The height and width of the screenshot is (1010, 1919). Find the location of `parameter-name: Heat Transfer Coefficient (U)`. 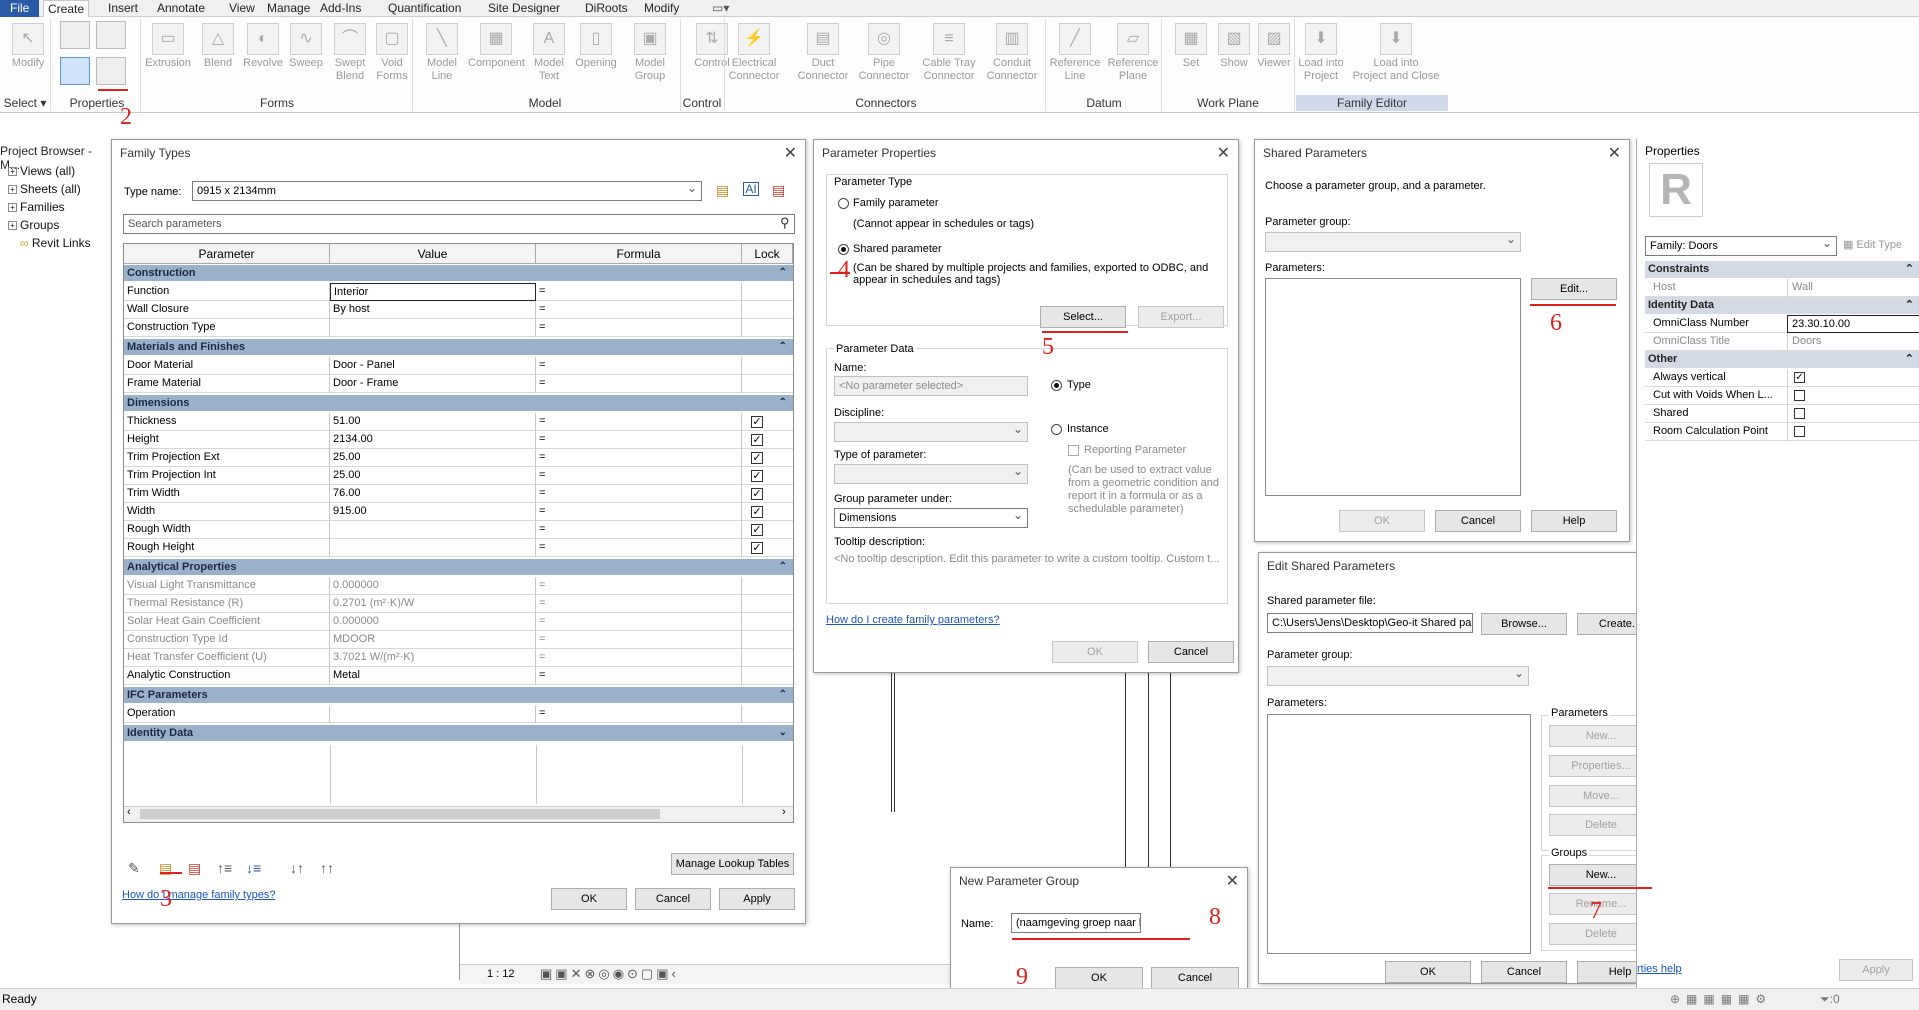

parameter-name: Heat Transfer Coefficient (U) is located at coordinates (227, 658).